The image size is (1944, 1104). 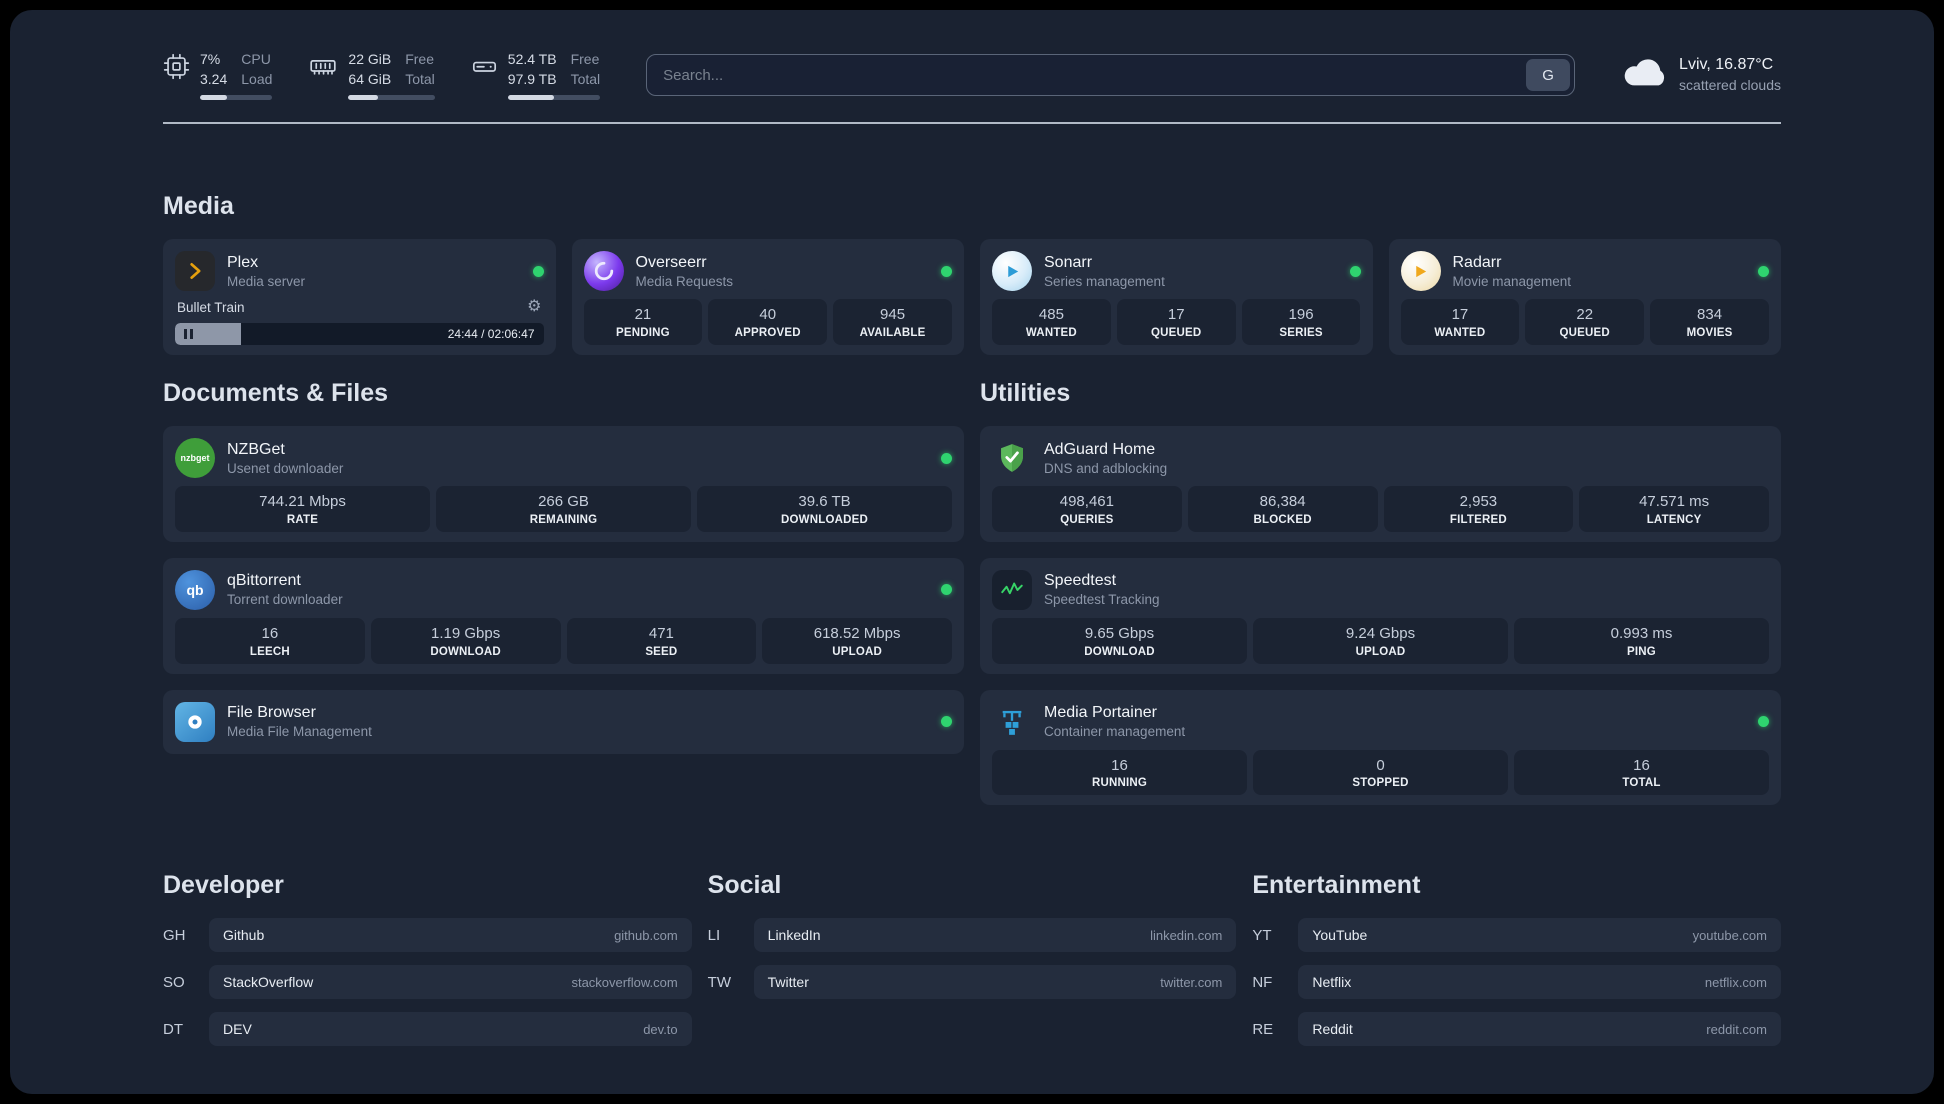 What do you see at coordinates (1282, 501) in the screenshot?
I see `stat-value: 86,384` at bounding box center [1282, 501].